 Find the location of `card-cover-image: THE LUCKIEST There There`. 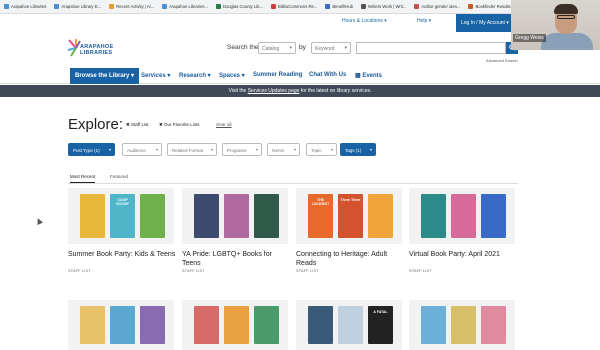

card-cover-image: THE LUCKIEST There There is located at coordinates (349, 216).